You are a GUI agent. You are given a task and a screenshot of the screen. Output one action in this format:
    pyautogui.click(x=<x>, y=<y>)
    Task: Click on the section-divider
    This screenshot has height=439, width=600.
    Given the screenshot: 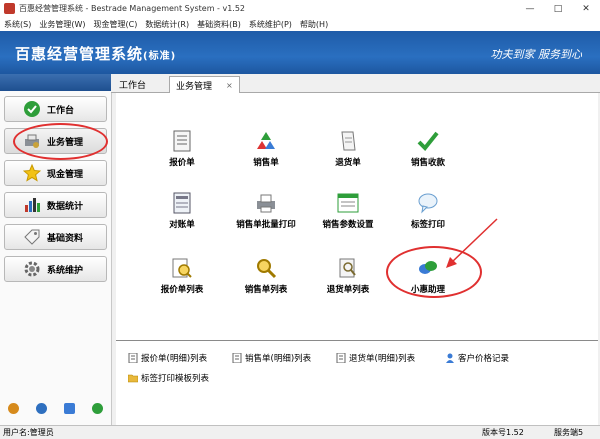 What is the action you would take?
    pyautogui.click(x=357, y=340)
    